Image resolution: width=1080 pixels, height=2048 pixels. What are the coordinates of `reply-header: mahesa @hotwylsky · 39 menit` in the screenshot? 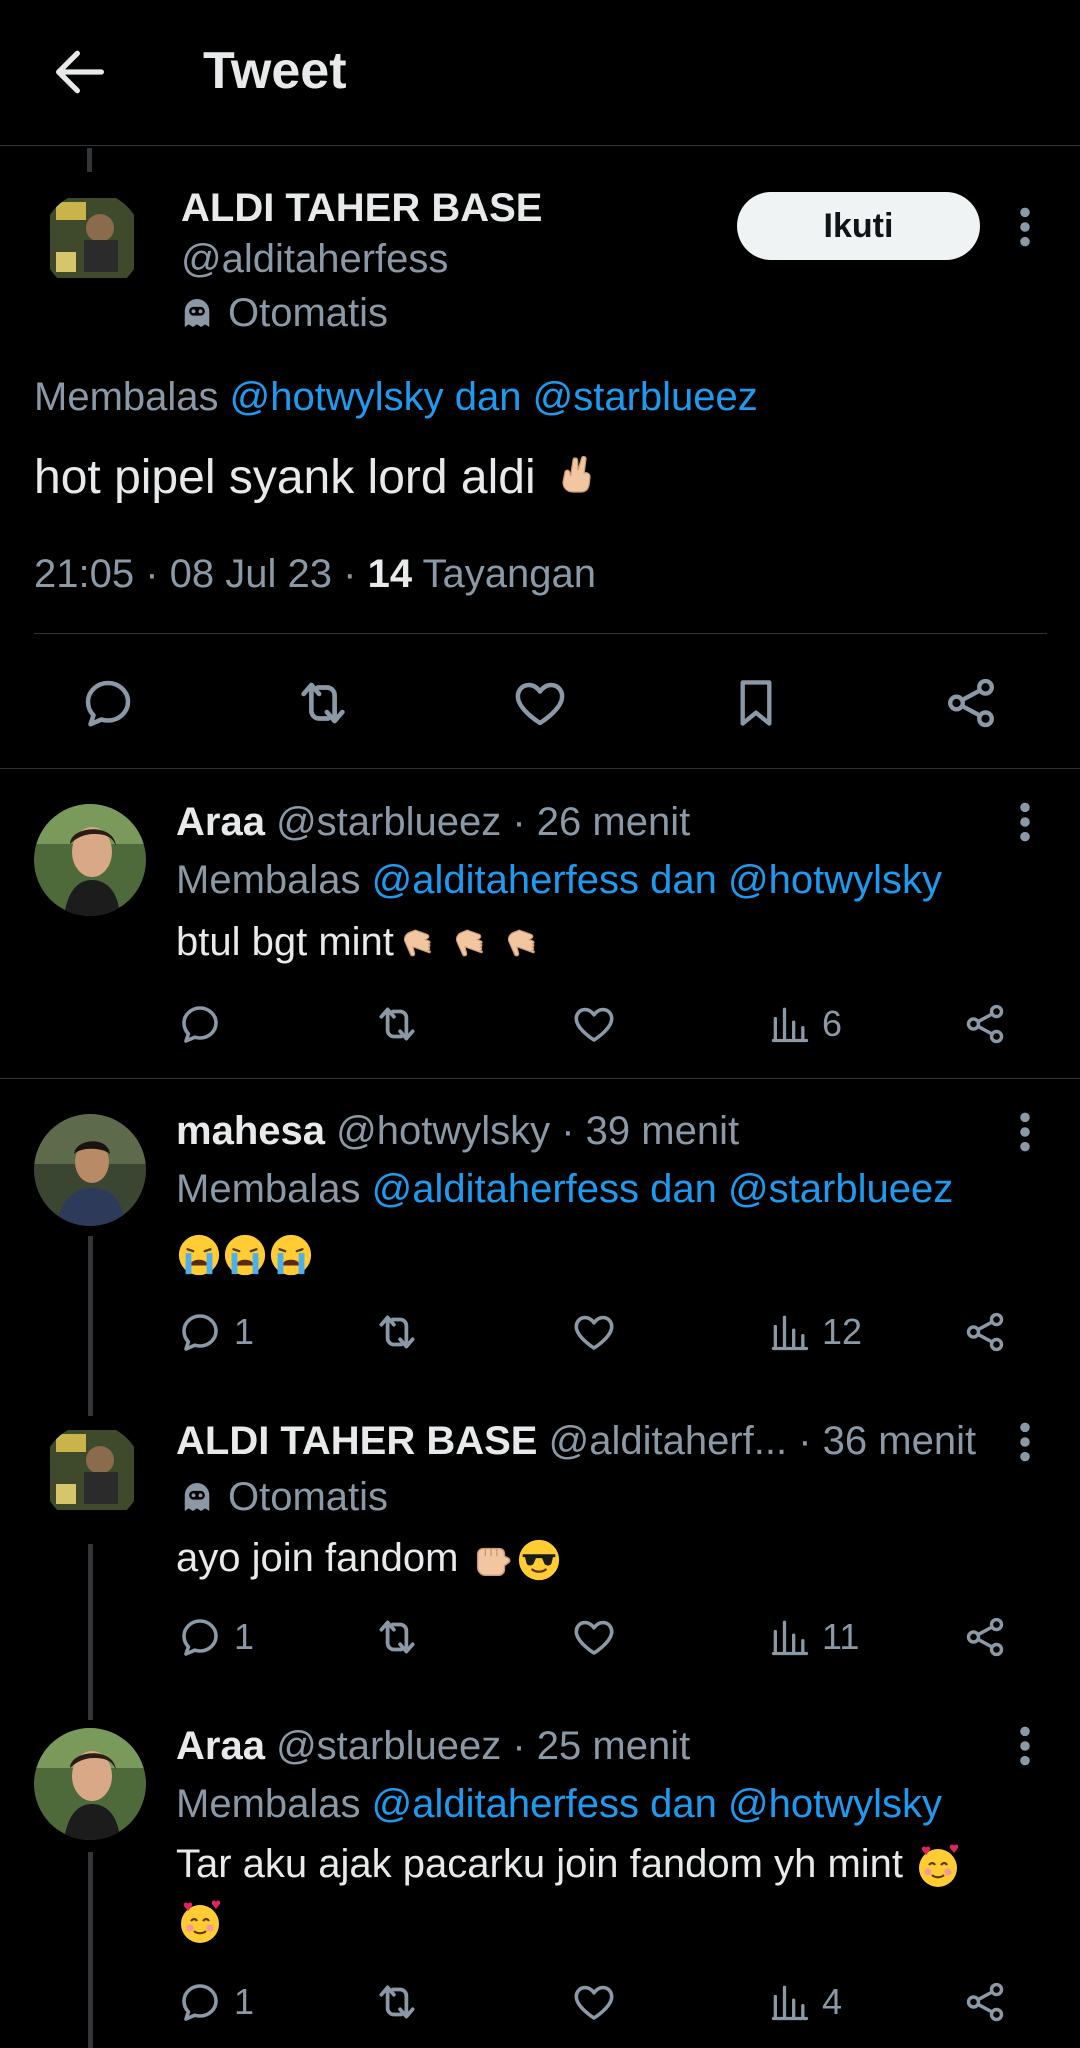 It's located at (458, 1131).